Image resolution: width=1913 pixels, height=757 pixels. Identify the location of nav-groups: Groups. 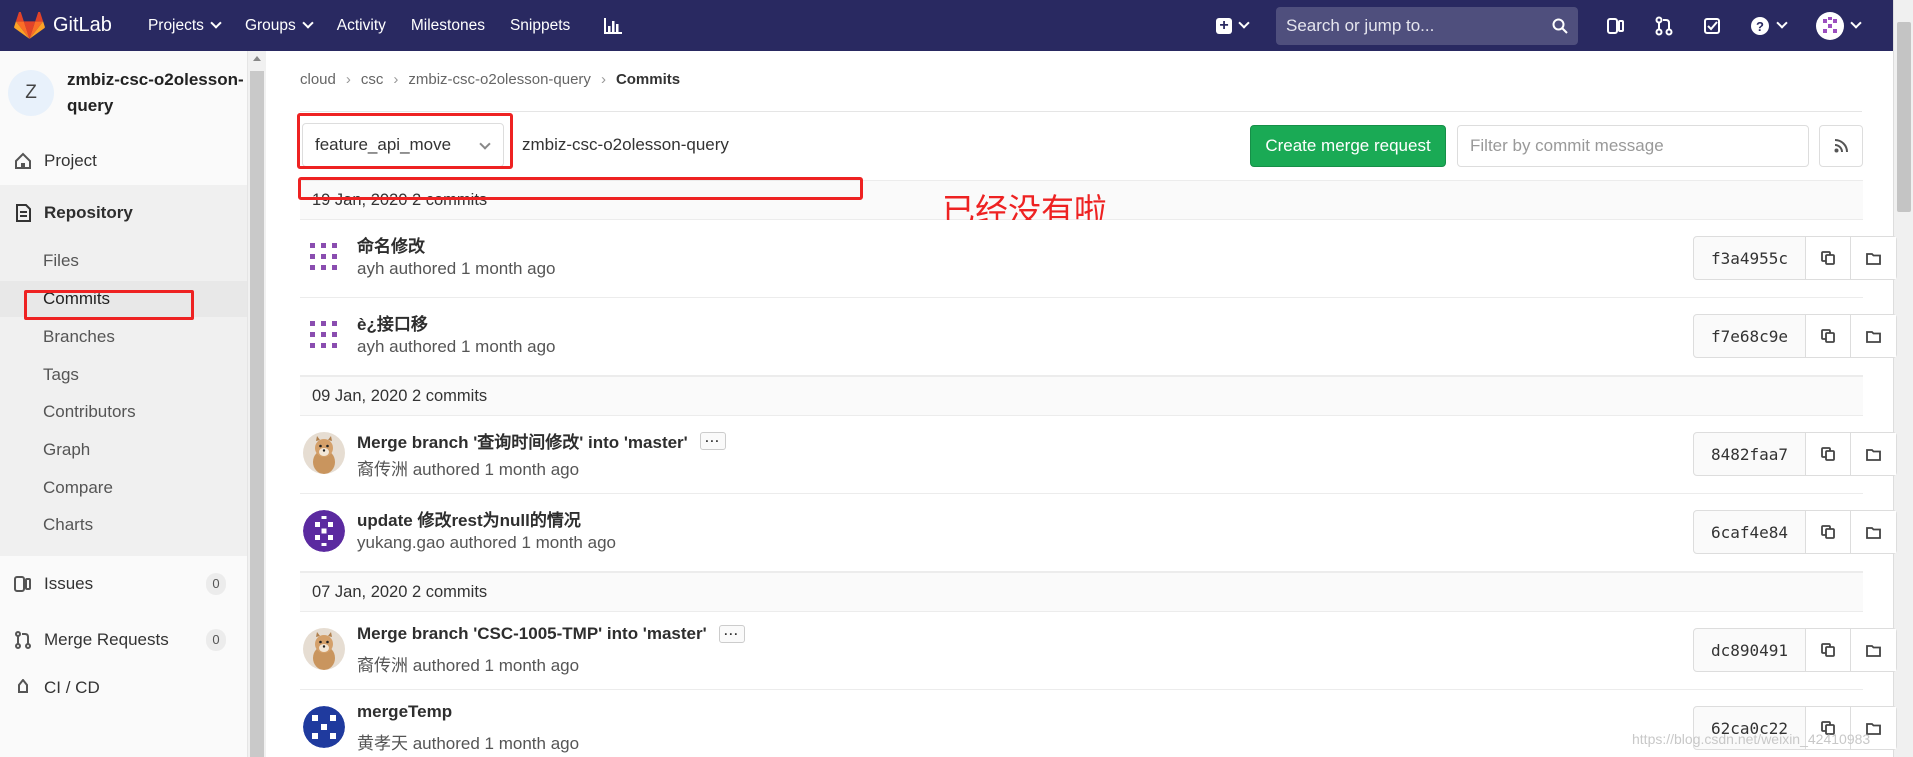
(279, 25).